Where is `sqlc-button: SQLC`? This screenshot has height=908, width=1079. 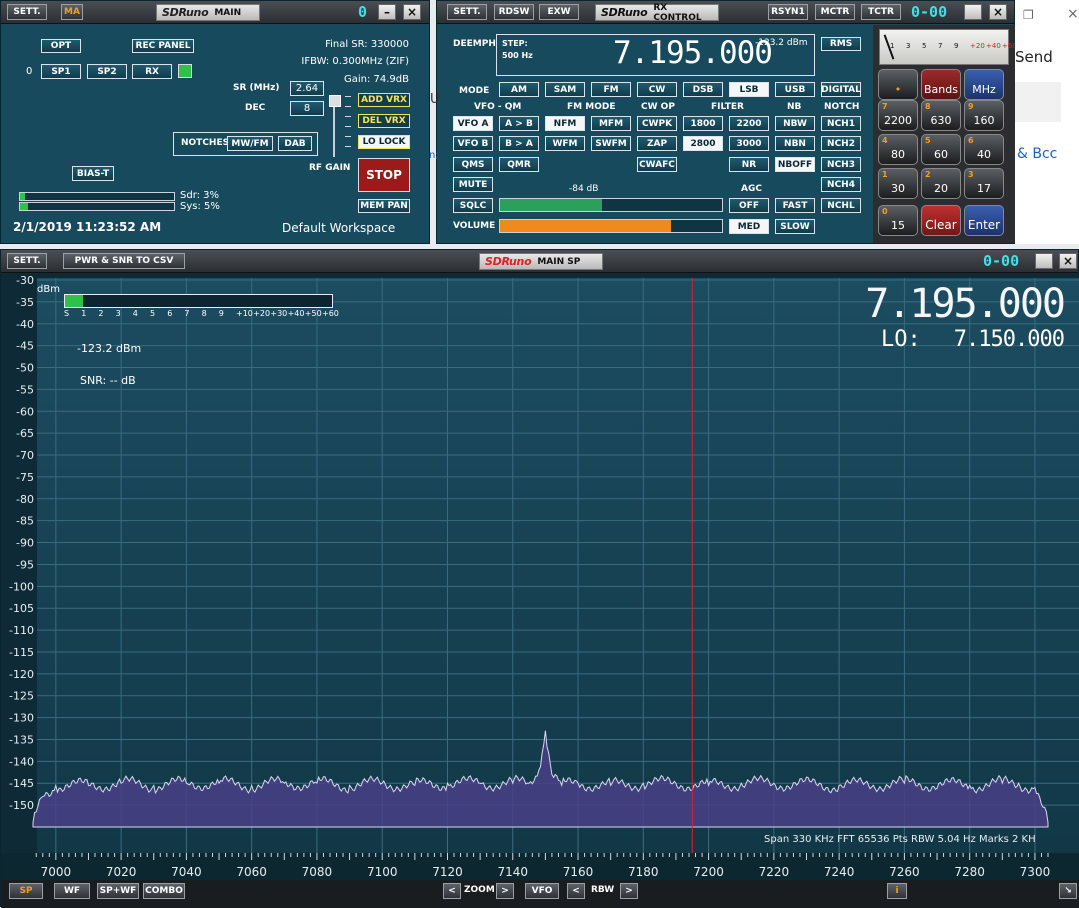 sqlc-button: SQLC is located at coordinates (473, 205).